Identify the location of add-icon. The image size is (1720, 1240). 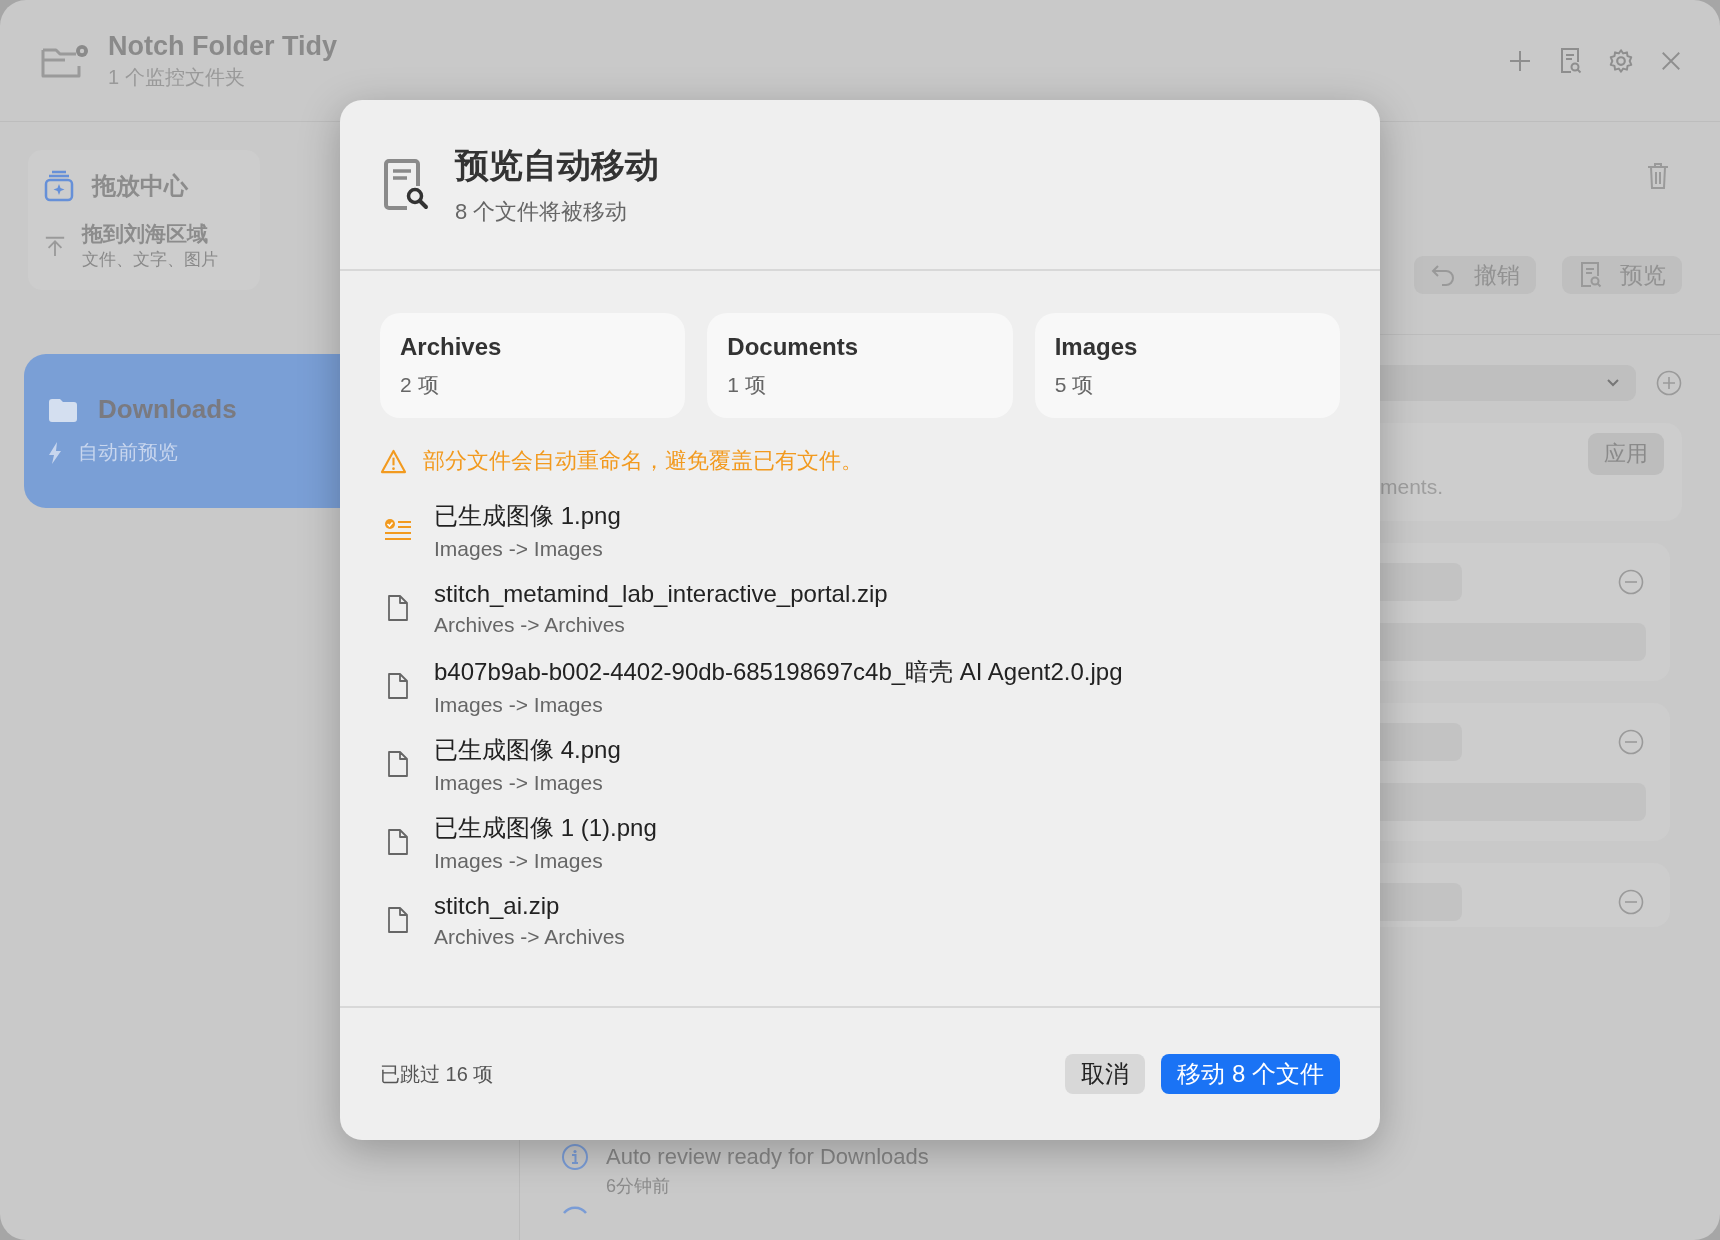
(1520, 60).